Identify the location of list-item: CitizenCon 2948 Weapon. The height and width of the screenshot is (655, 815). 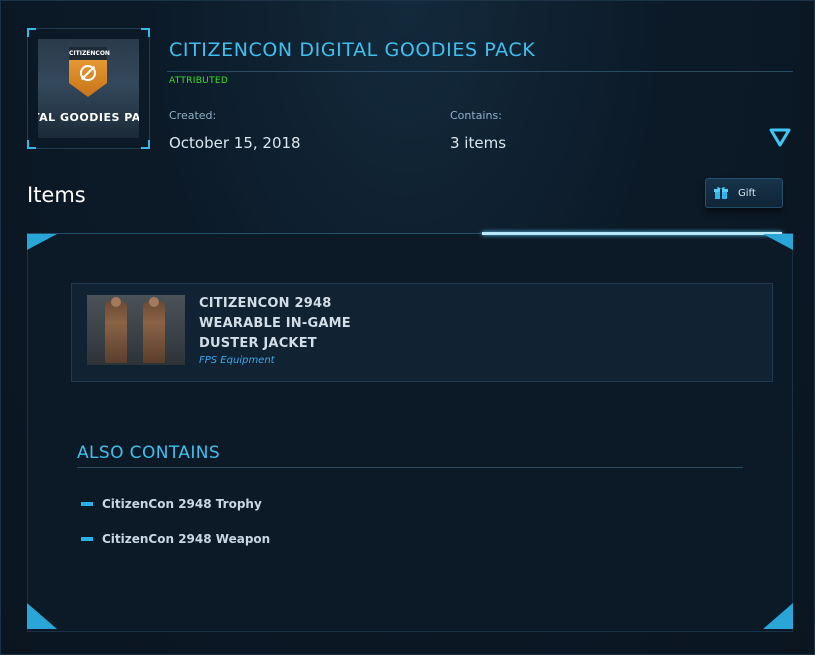
(175, 539).